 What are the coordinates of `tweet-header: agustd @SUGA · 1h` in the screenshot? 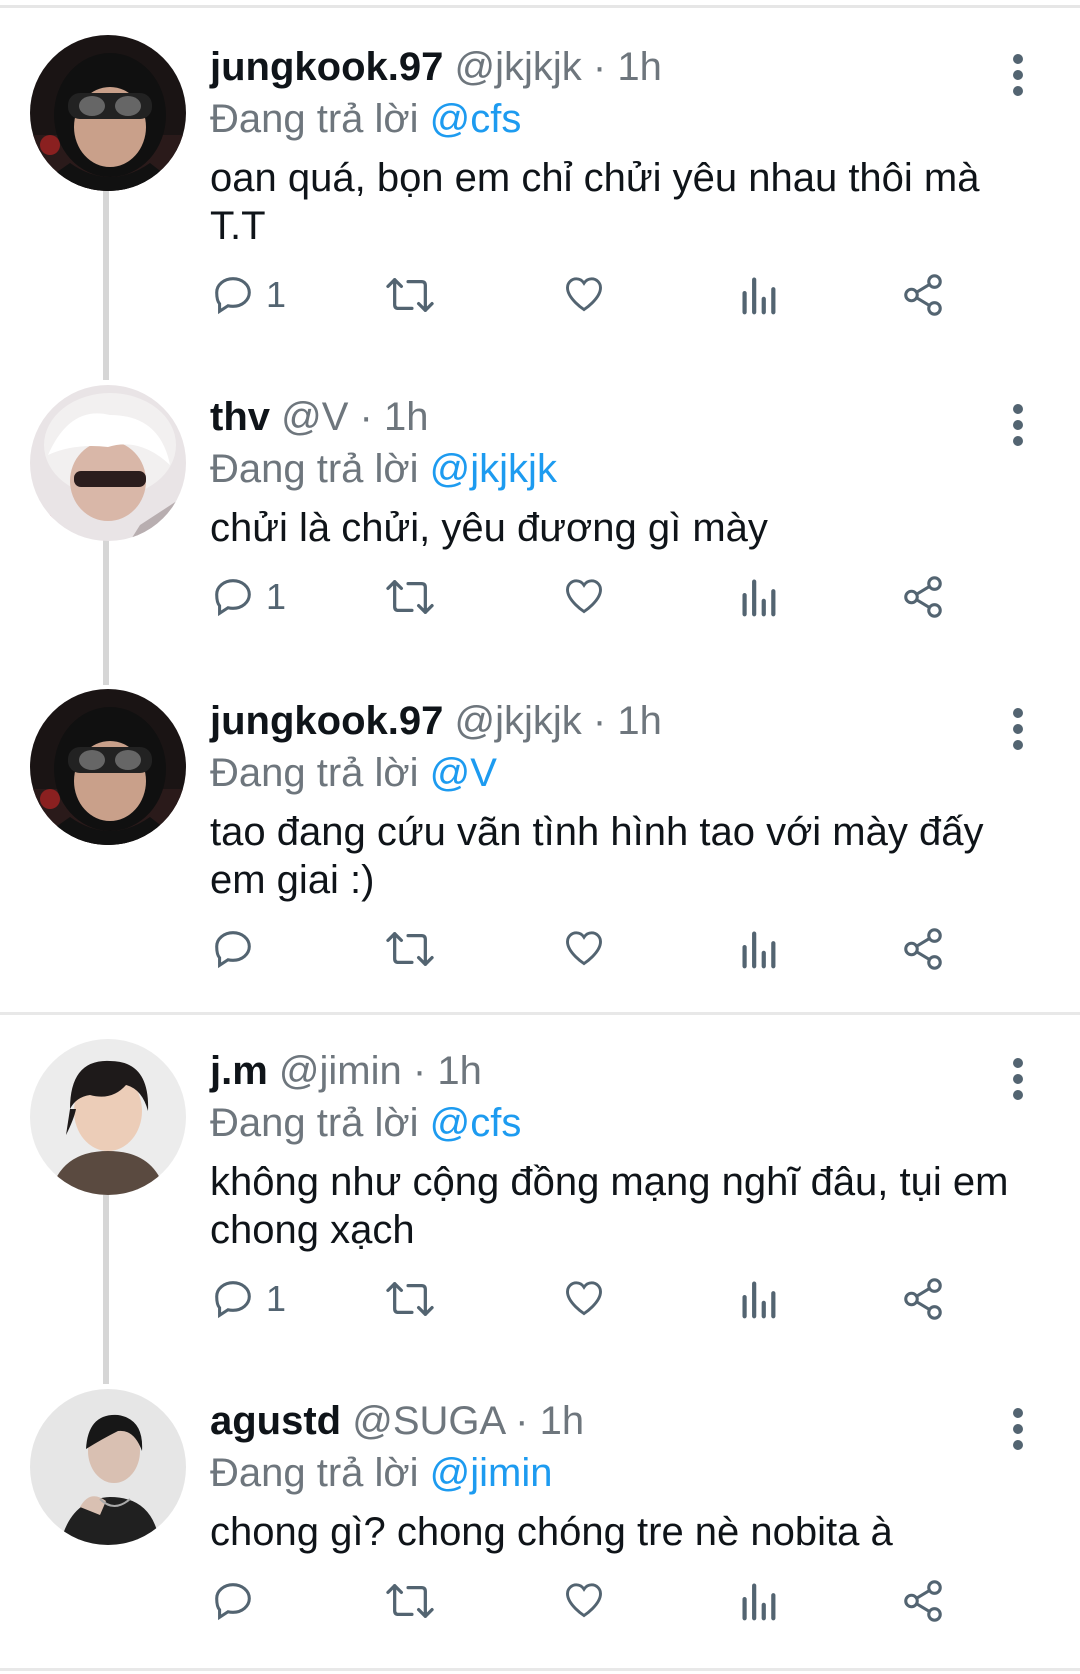 It's located at (397, 1421).